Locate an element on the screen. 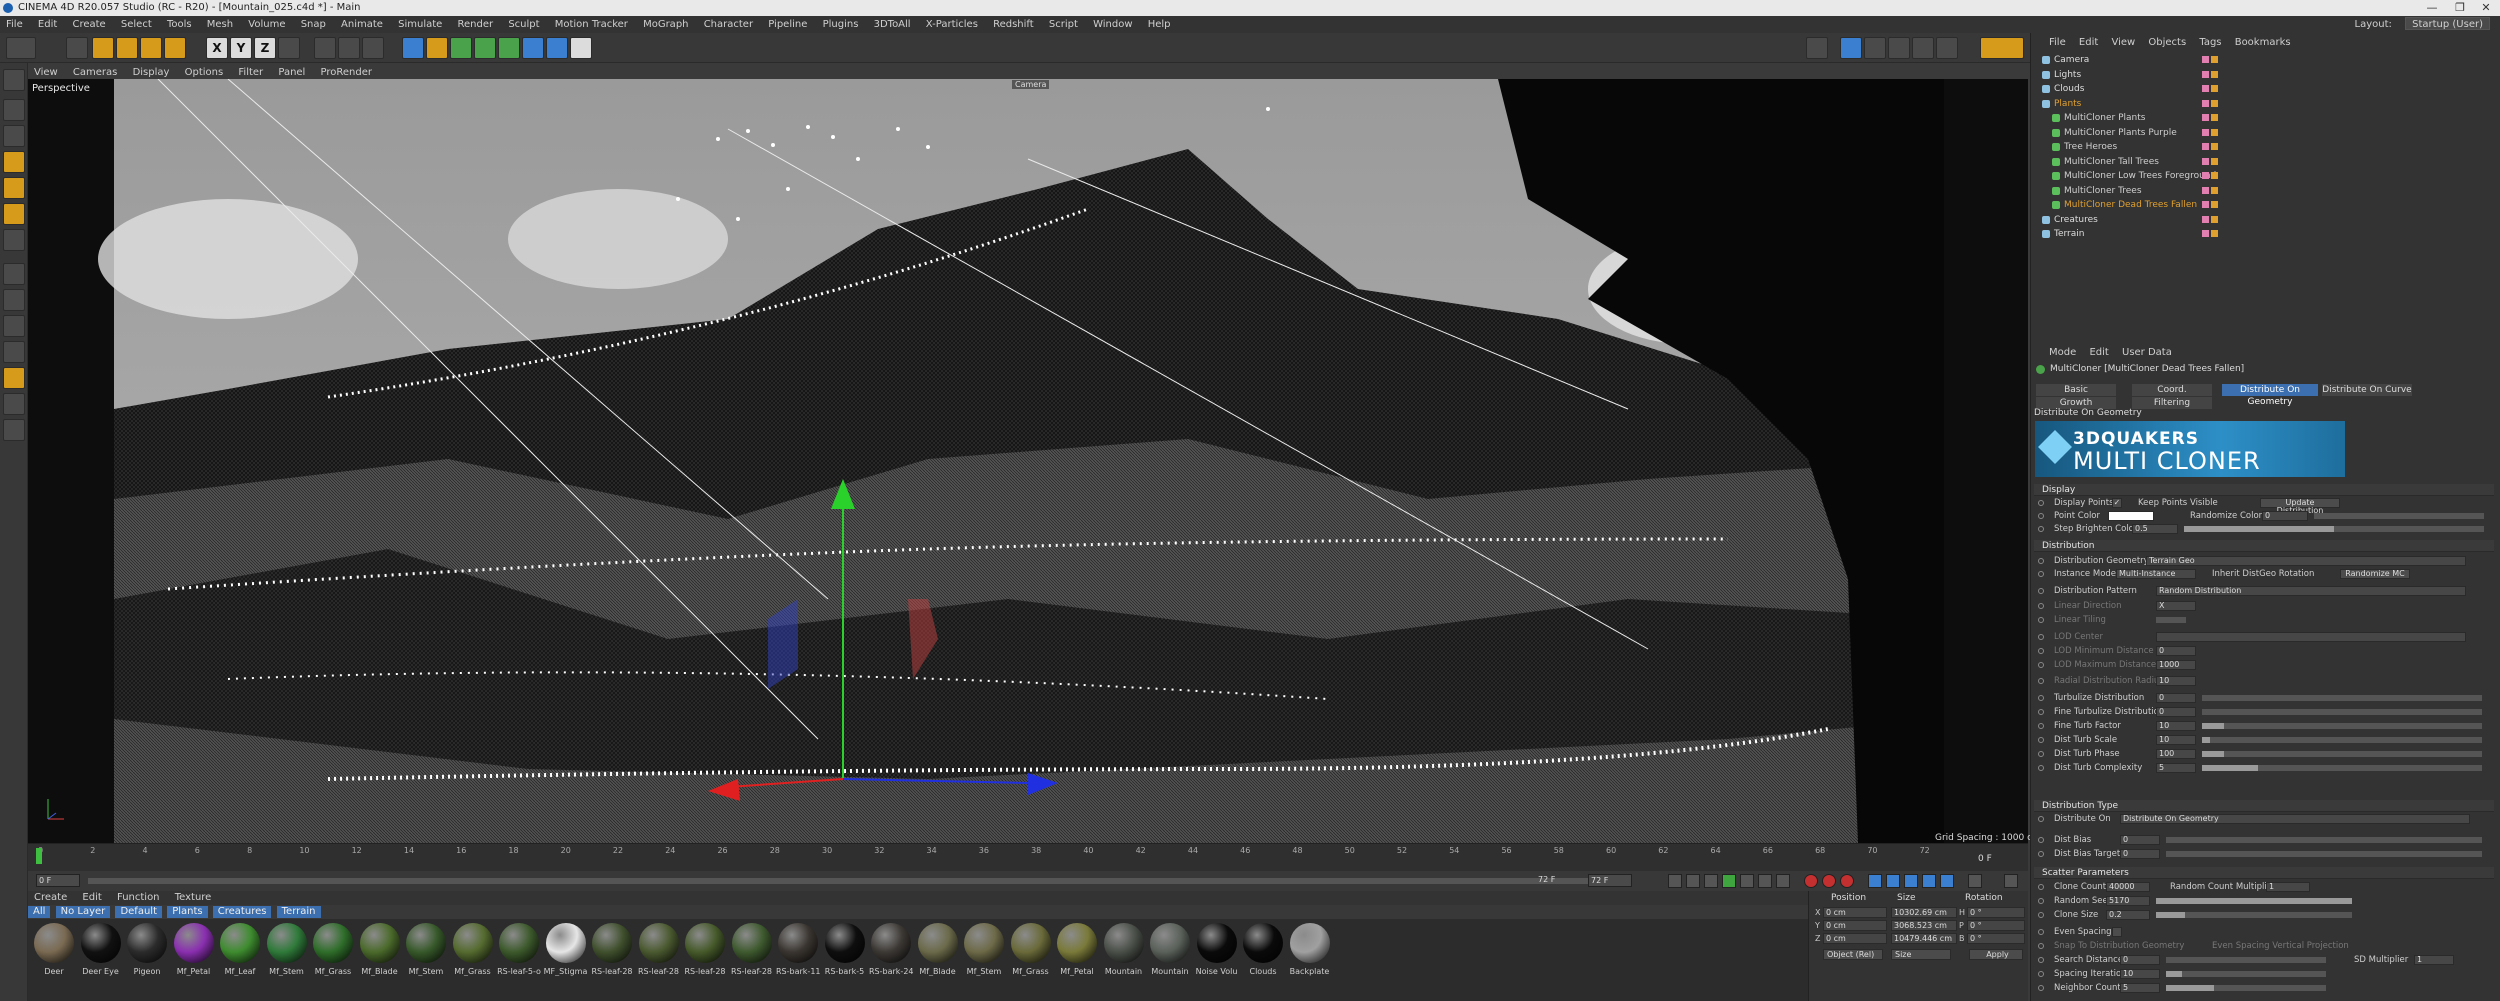 The image size is (2500, 1001). workplane-icon is located at coordinates (1851, 48).